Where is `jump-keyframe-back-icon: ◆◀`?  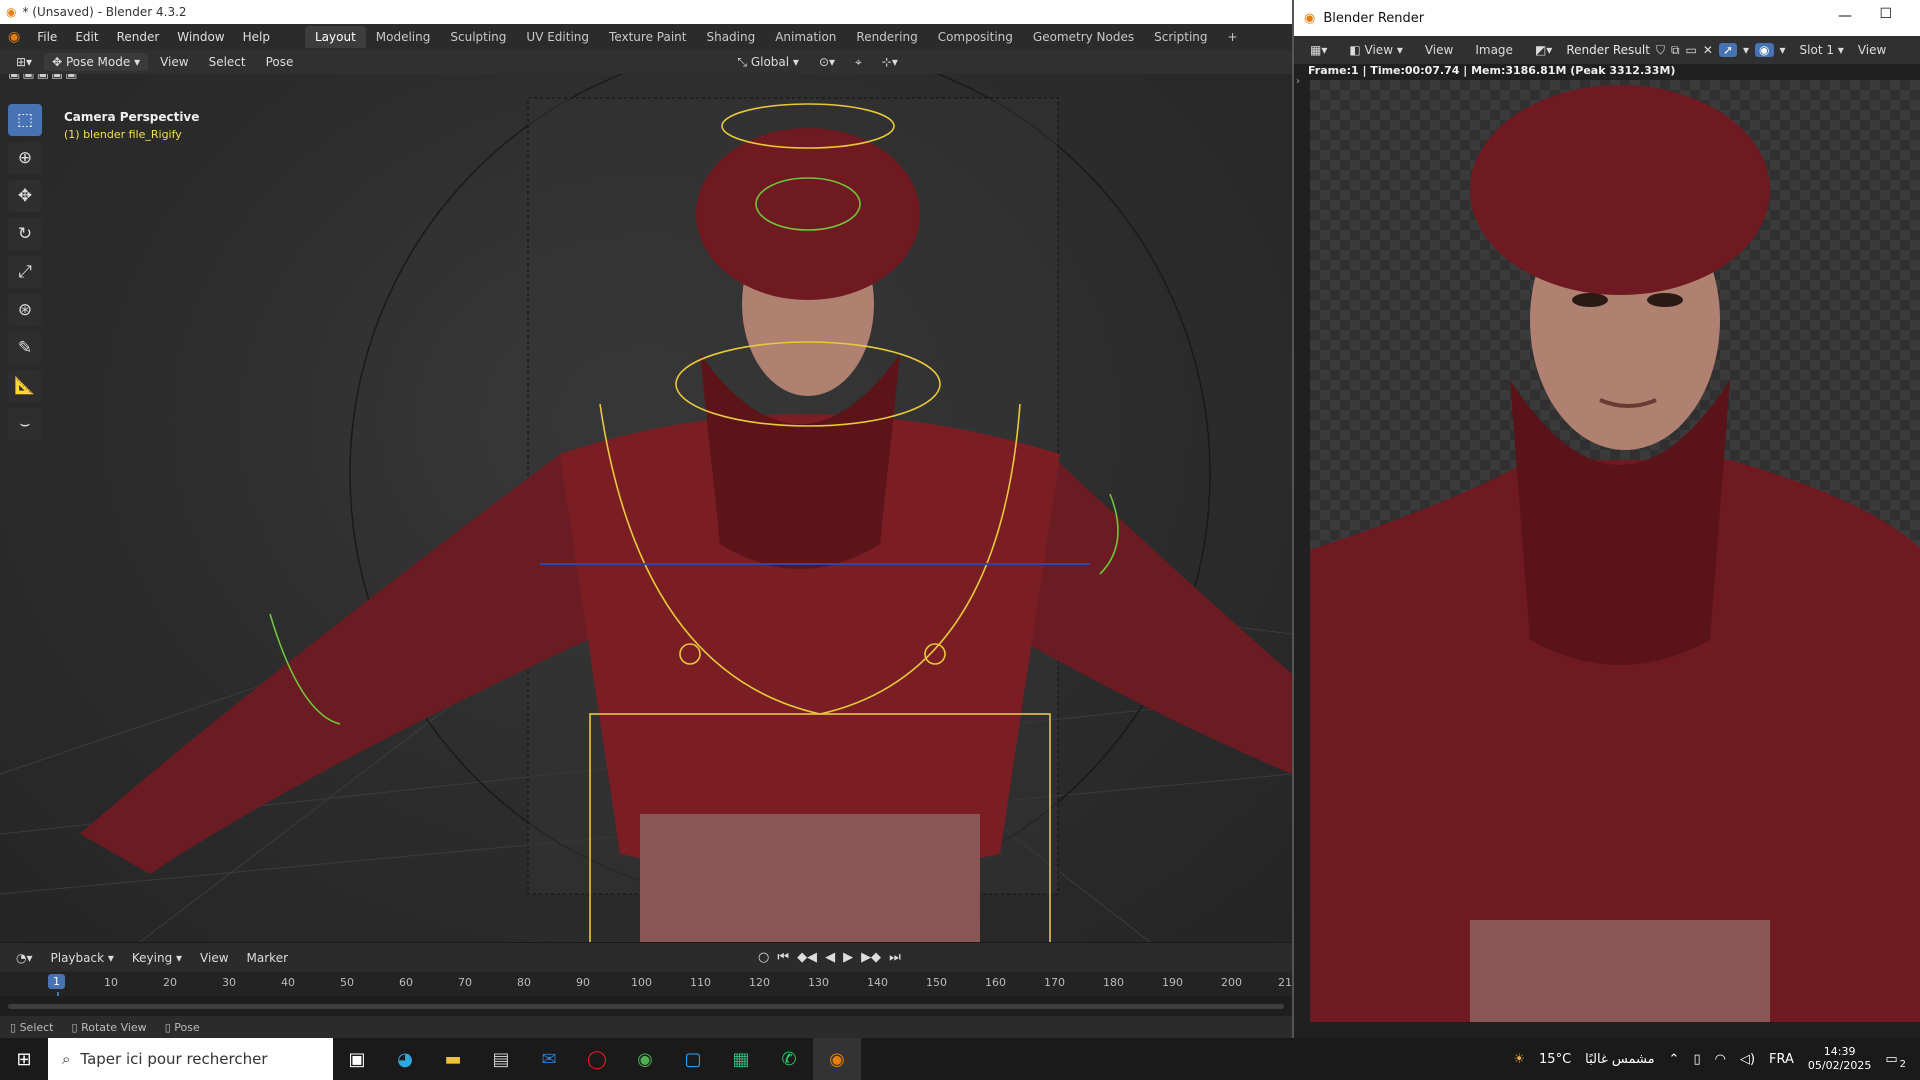
jump-keyframe-back-icon: ◆◀ is located at coordinates (807, 957).